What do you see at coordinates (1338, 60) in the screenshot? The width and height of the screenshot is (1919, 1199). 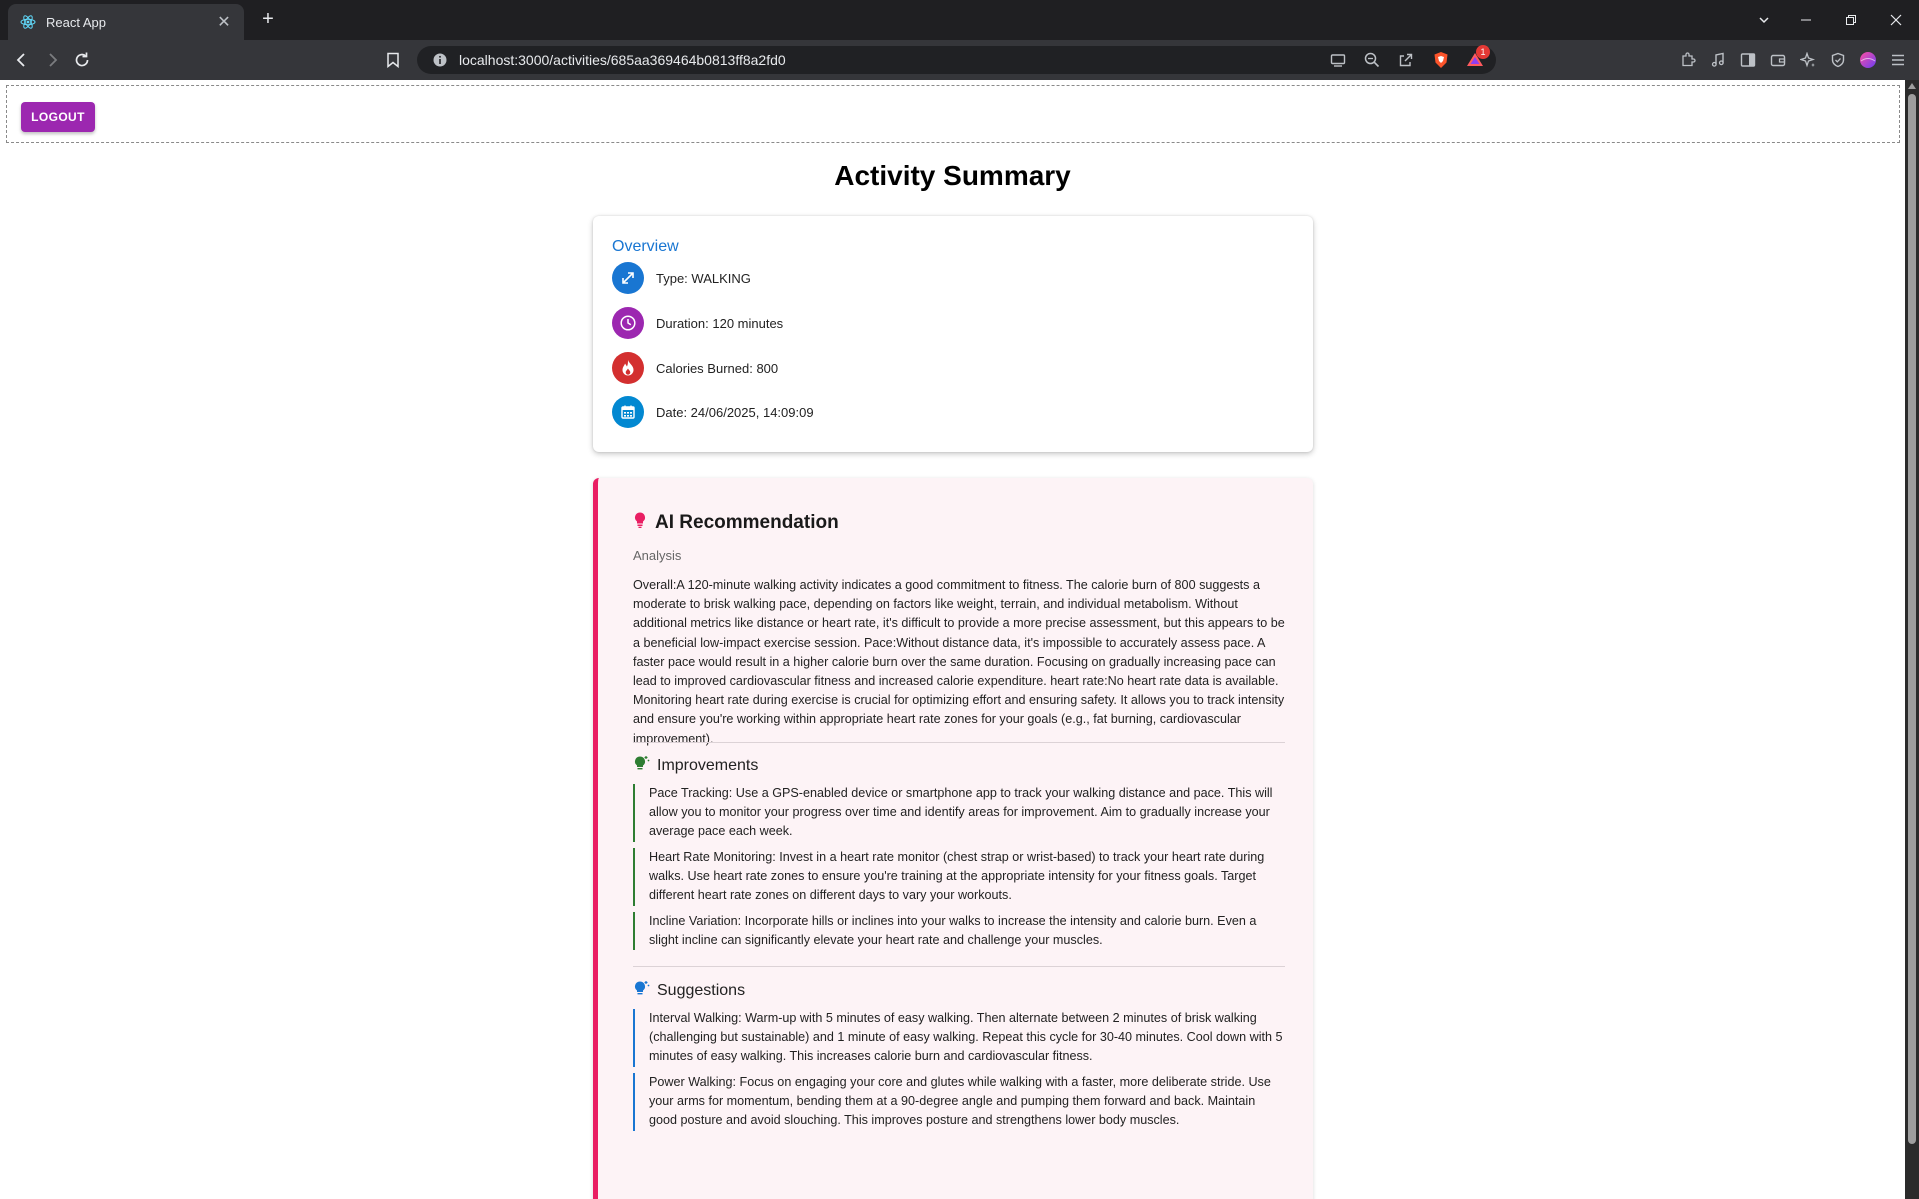 I see `install-app-icon` at bounding box center [1338, 60].